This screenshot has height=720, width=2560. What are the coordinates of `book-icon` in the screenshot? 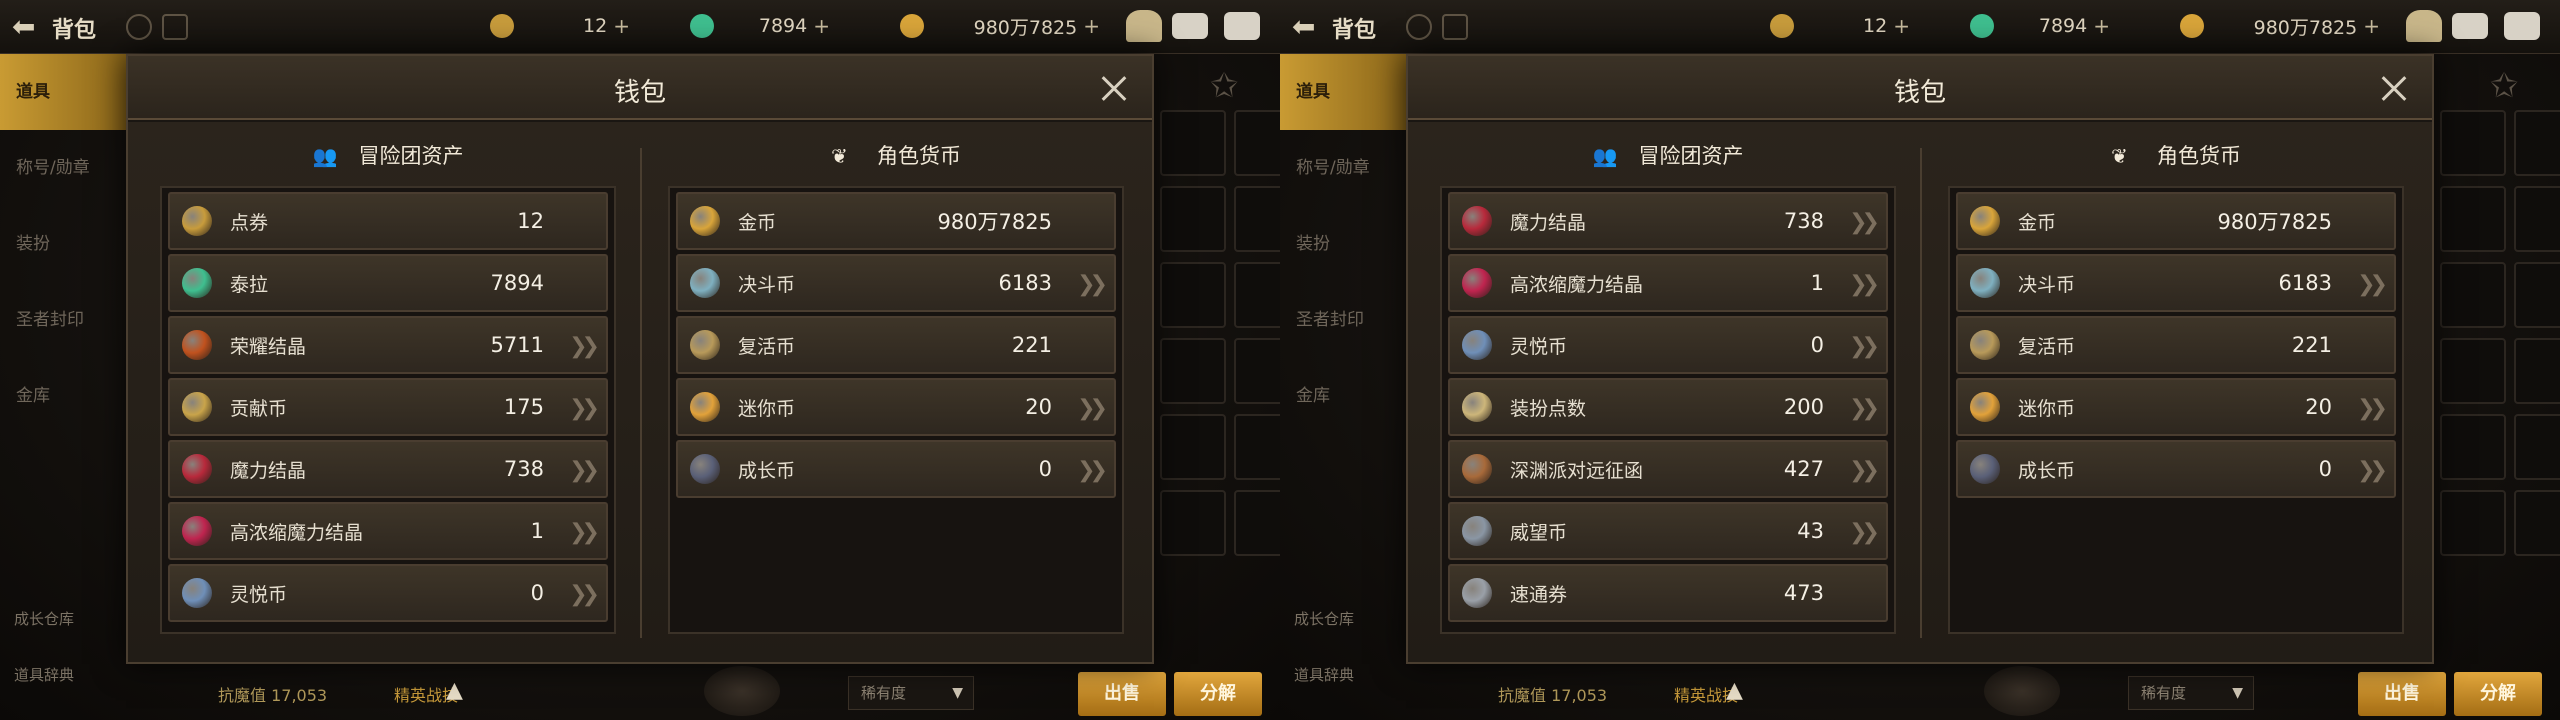 It's located at (175, 27).